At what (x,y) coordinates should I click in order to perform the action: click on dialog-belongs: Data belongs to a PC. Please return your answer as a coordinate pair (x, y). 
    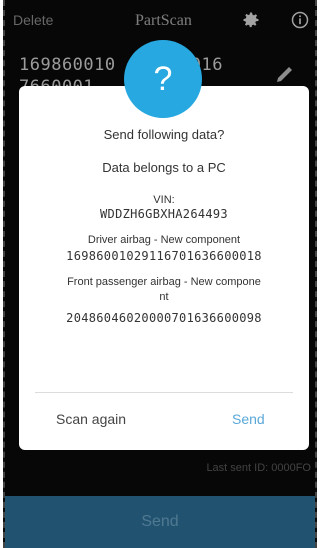
    Looking at the image, I should click on (164, 167).